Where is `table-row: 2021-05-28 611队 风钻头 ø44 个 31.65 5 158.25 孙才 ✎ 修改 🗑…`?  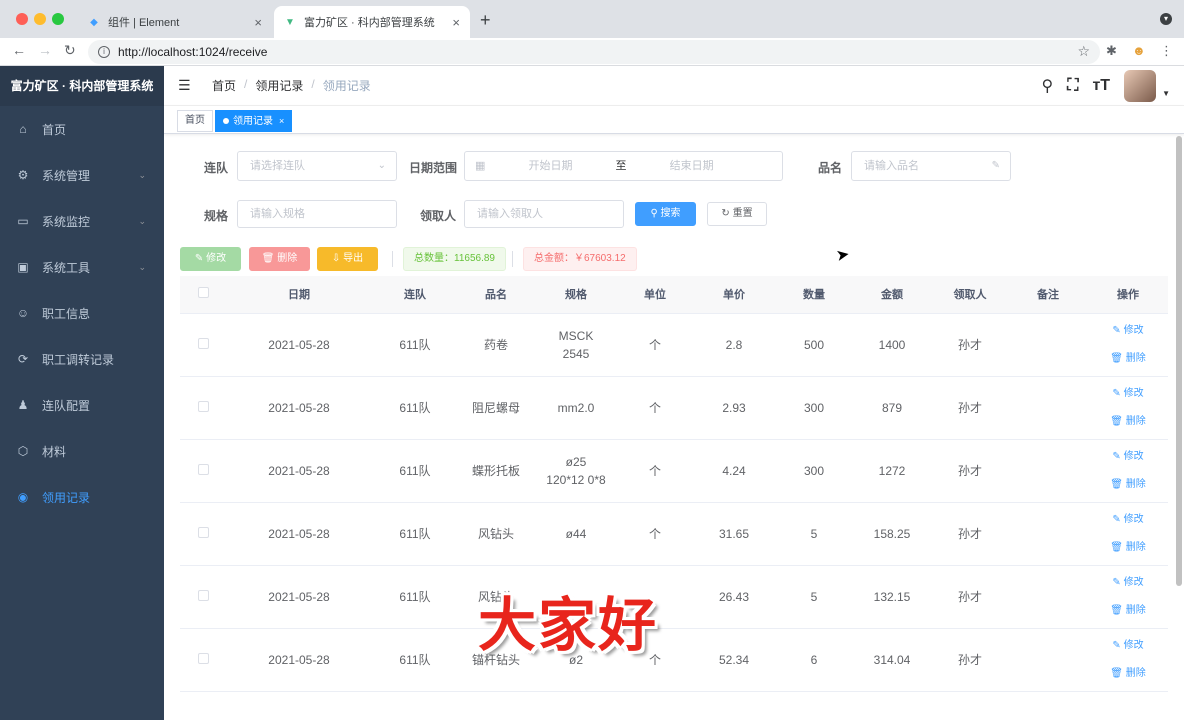
table-row: 2021-05-28 611队 风钻头 ø44 个 31.65 5 158.25 孙才 ✎ 修改 🗑… is located at coordinates (674, 534).